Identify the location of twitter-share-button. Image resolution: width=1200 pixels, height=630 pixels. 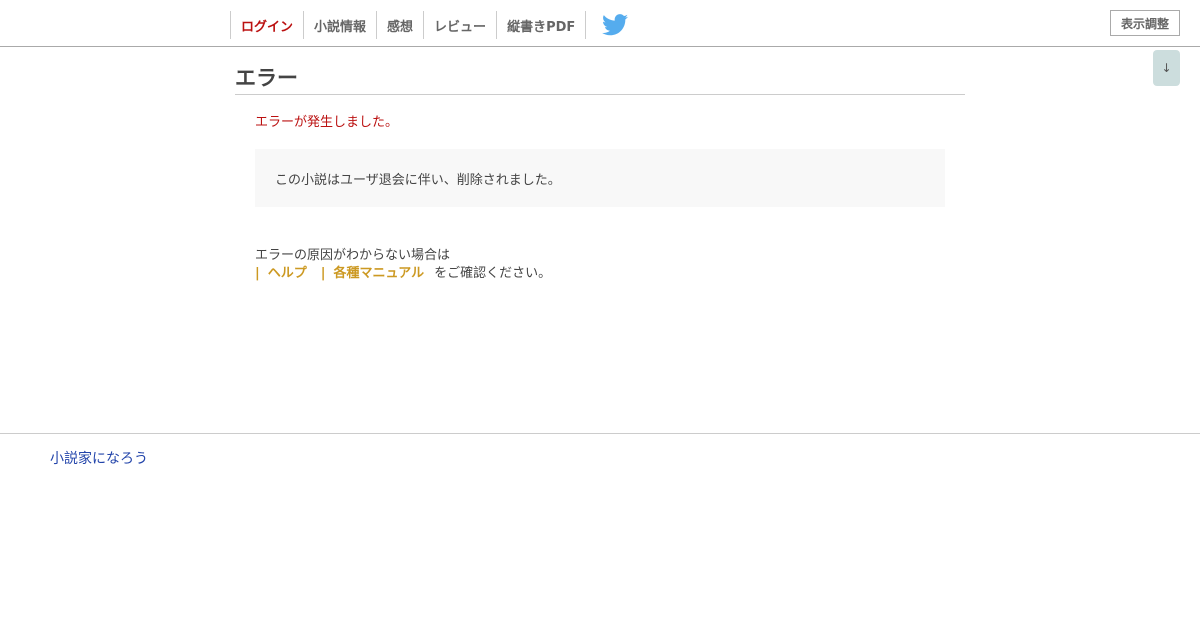
(607, 25).